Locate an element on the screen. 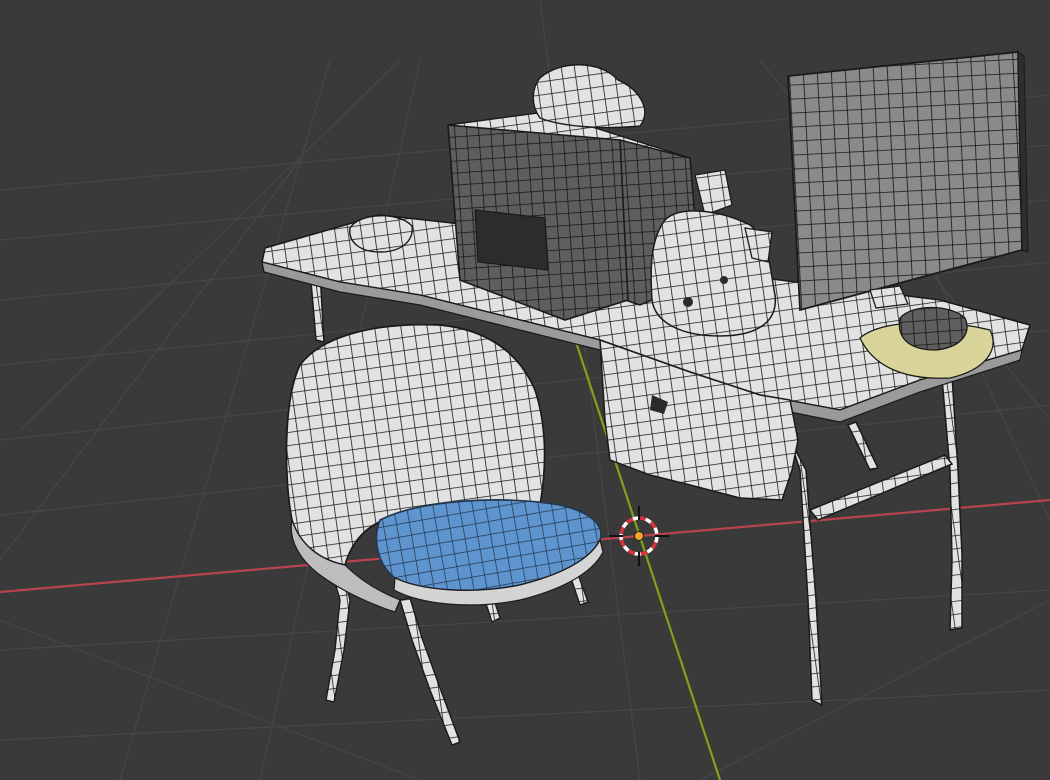 The height and width of the screenshot is (780, 1050). monitor is located at coordinates (908, 181).